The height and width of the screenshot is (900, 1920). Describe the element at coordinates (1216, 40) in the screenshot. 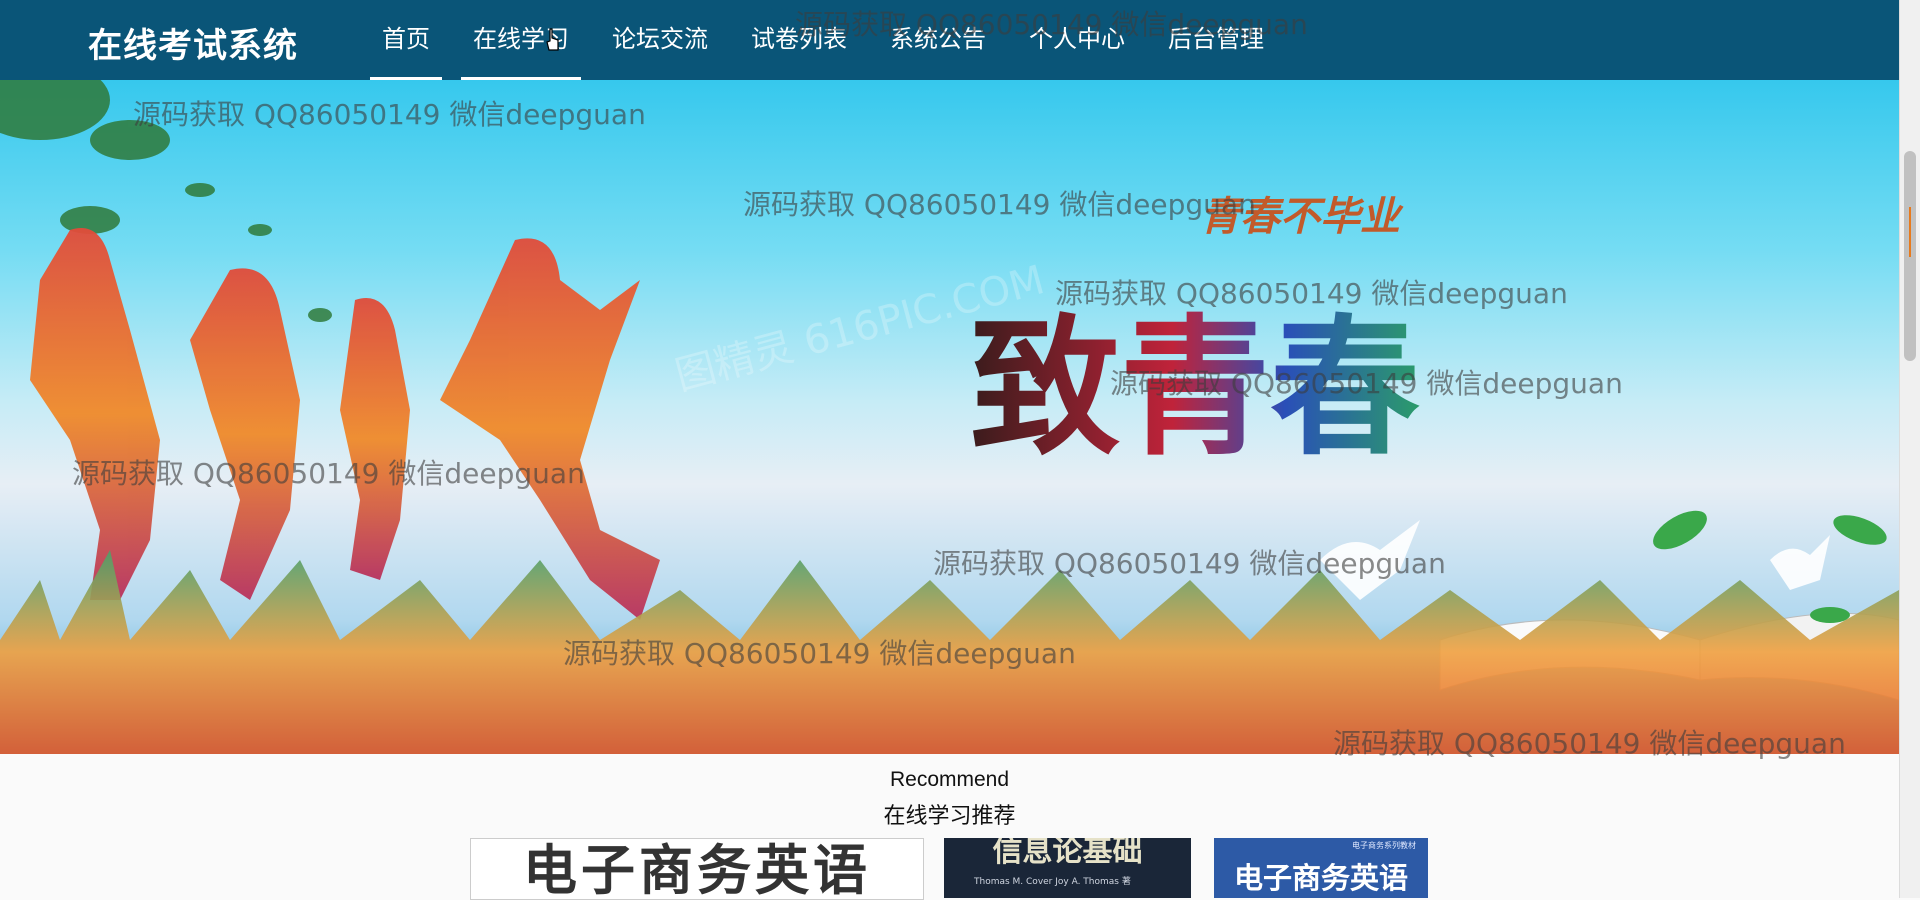

I see `nav-admin: 后台管理` at that location.